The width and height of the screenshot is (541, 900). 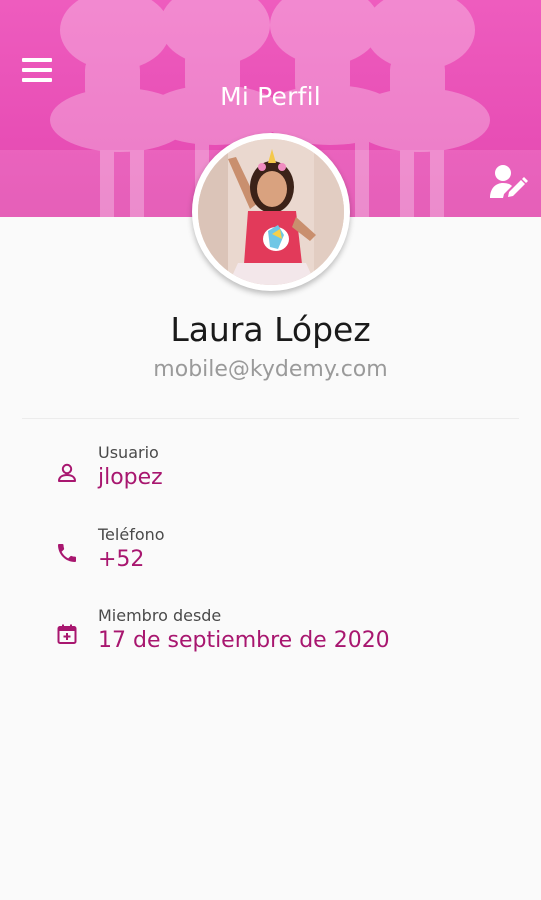 What do you see at coordinates (67, 634) in the screenshot?
I see `calendar-add-icon` at bounding box center [67, 634].